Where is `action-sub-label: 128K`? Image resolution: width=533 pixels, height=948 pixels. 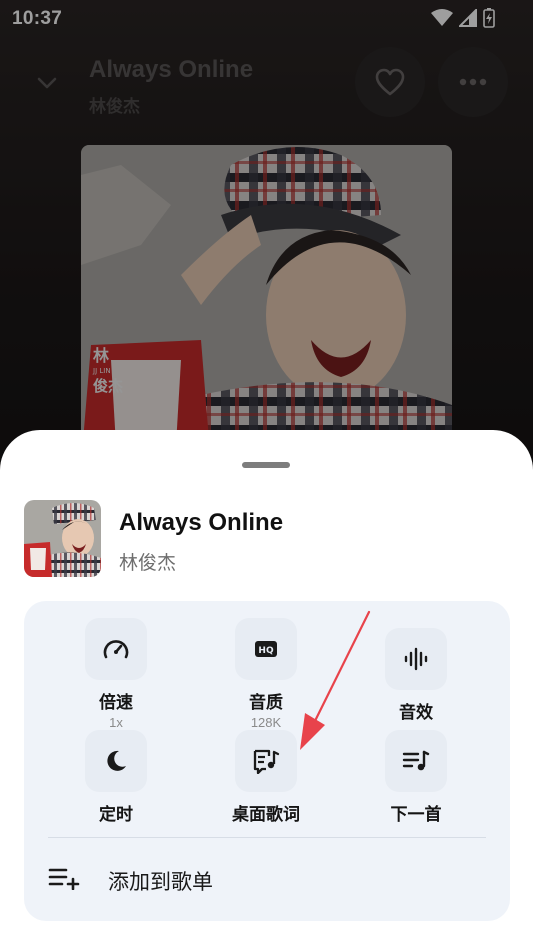
action-sub-label: 128K is located at coordinates (266, 722).